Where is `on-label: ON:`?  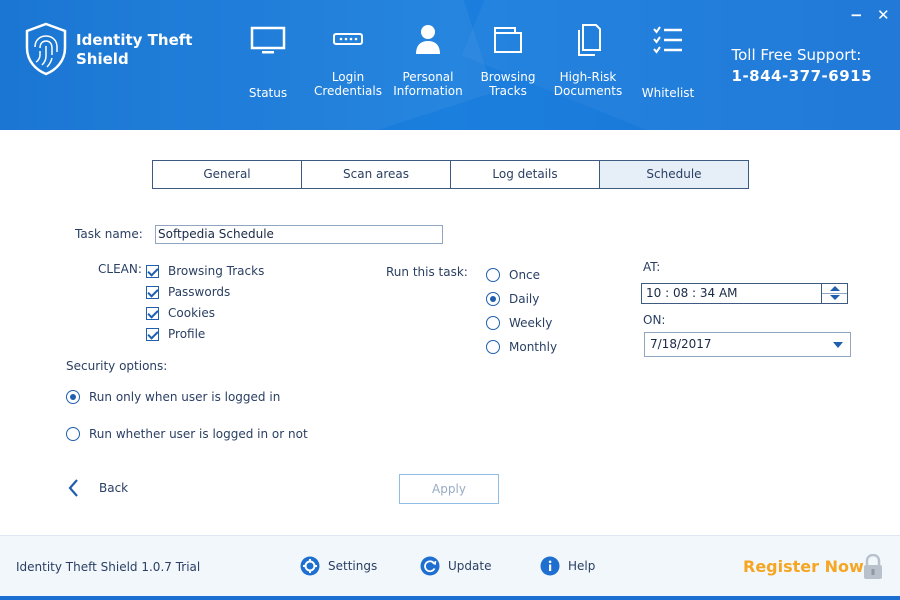
on-label: ON: is located at coordinates (654, 320).